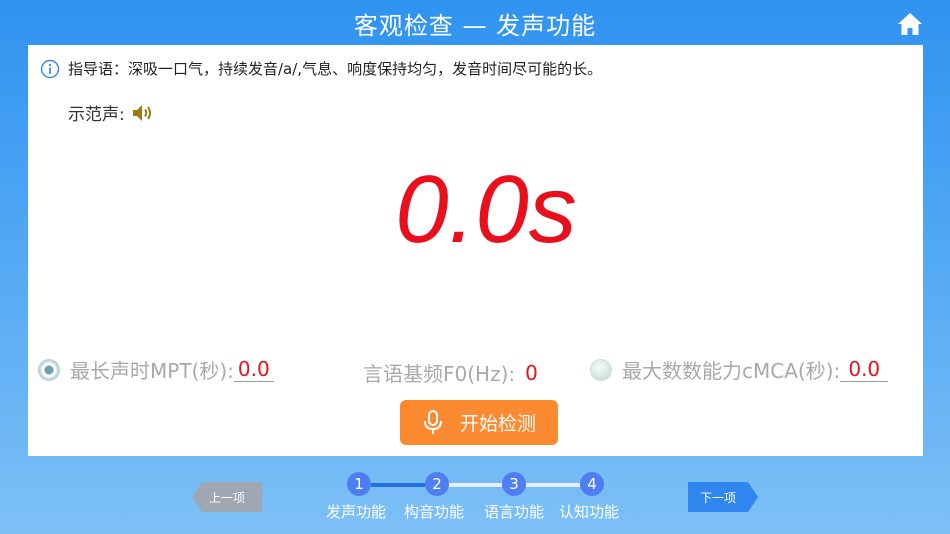 Image resolution: width=950 pixels, height=534 pixels. I want to click on cmca-radio, so click(601, 369).